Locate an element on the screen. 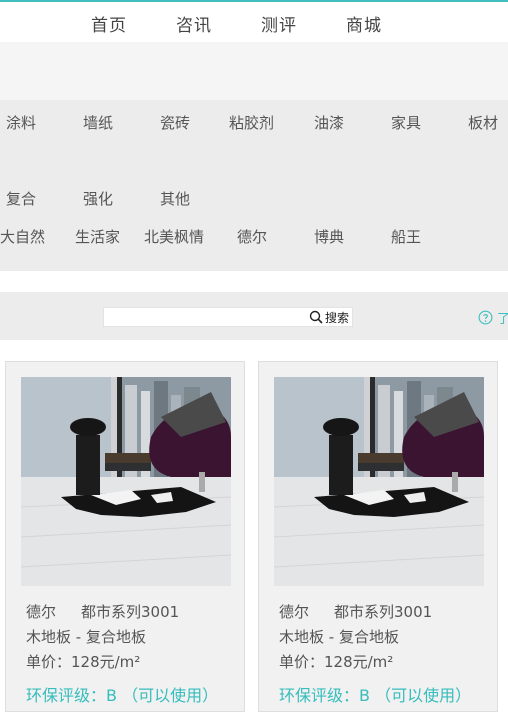  filter-brand-bodian: 博典 is located at coordinates (329, 236).